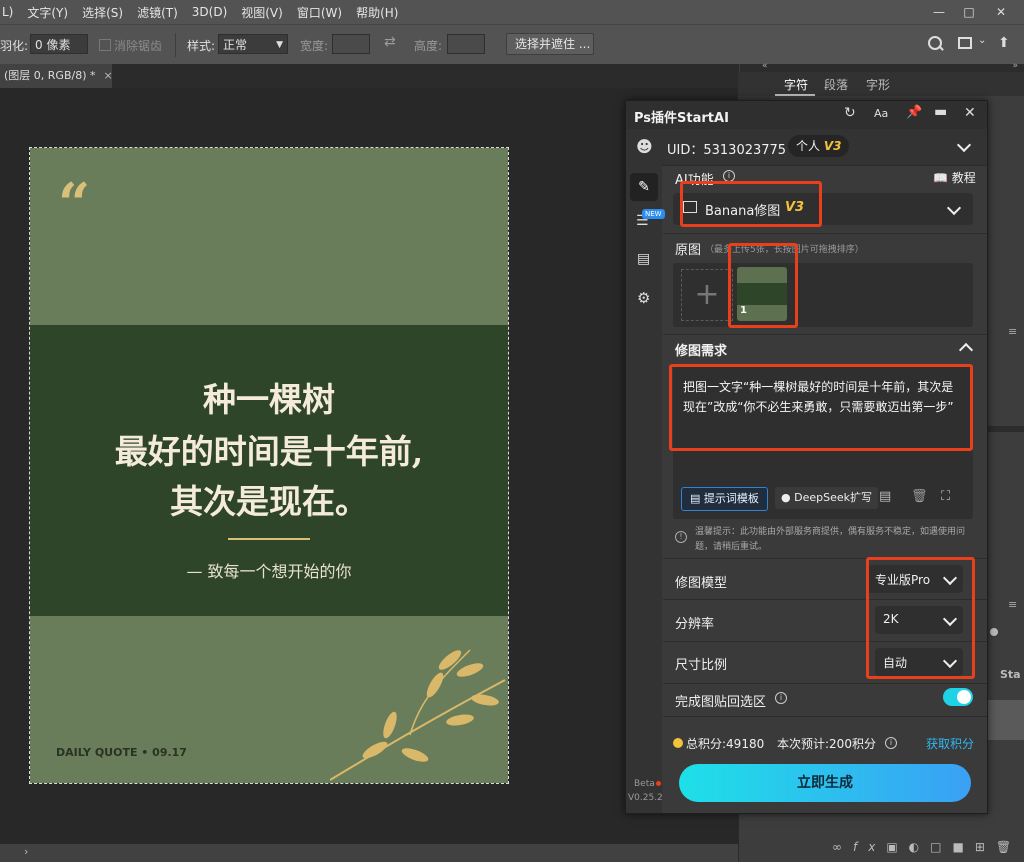 Image resolution: width=1024 pixels, height=862 pixels. I want to click on slider-knob, so click(994, 632).